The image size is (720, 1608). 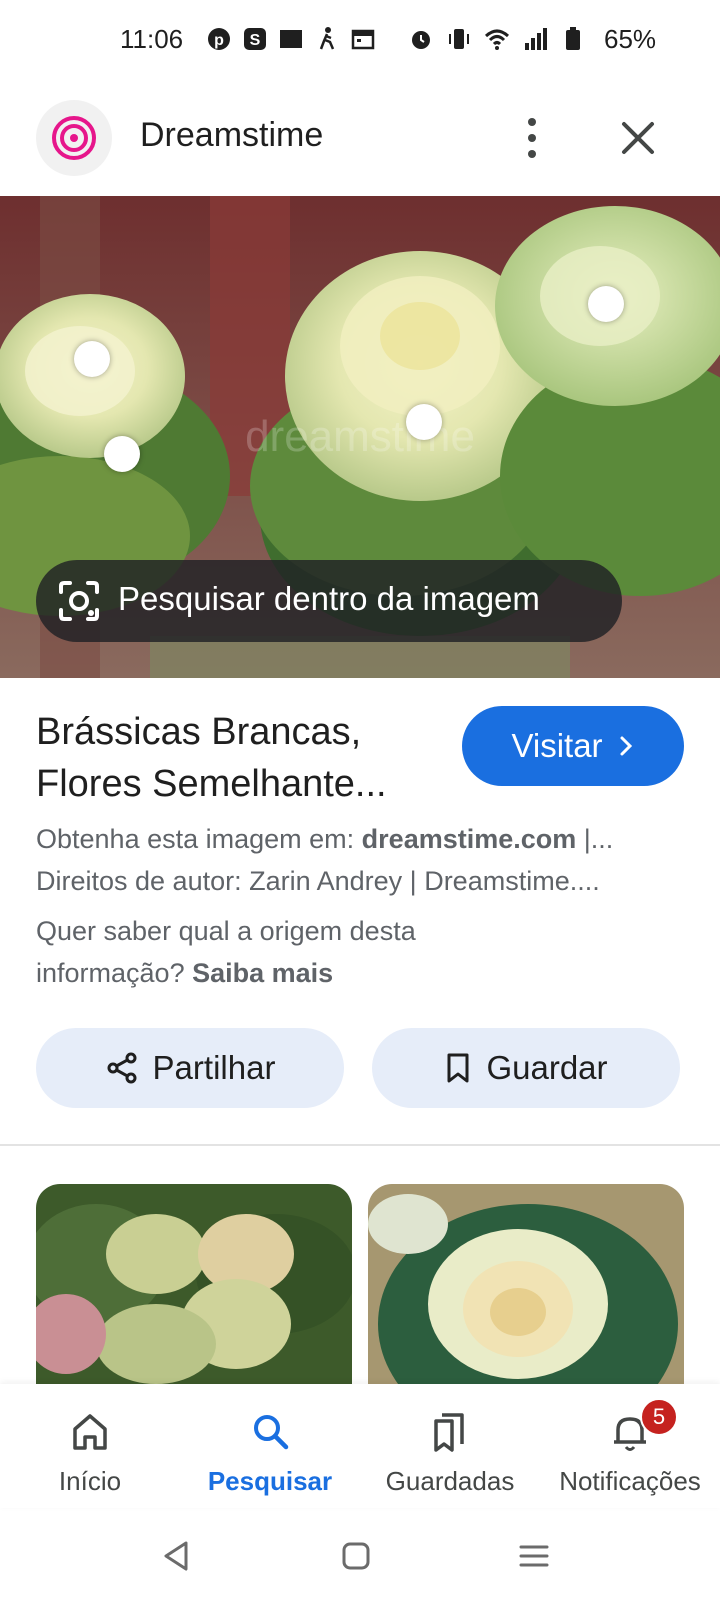 I want to click on site-logo, so click(x=74, y=138).